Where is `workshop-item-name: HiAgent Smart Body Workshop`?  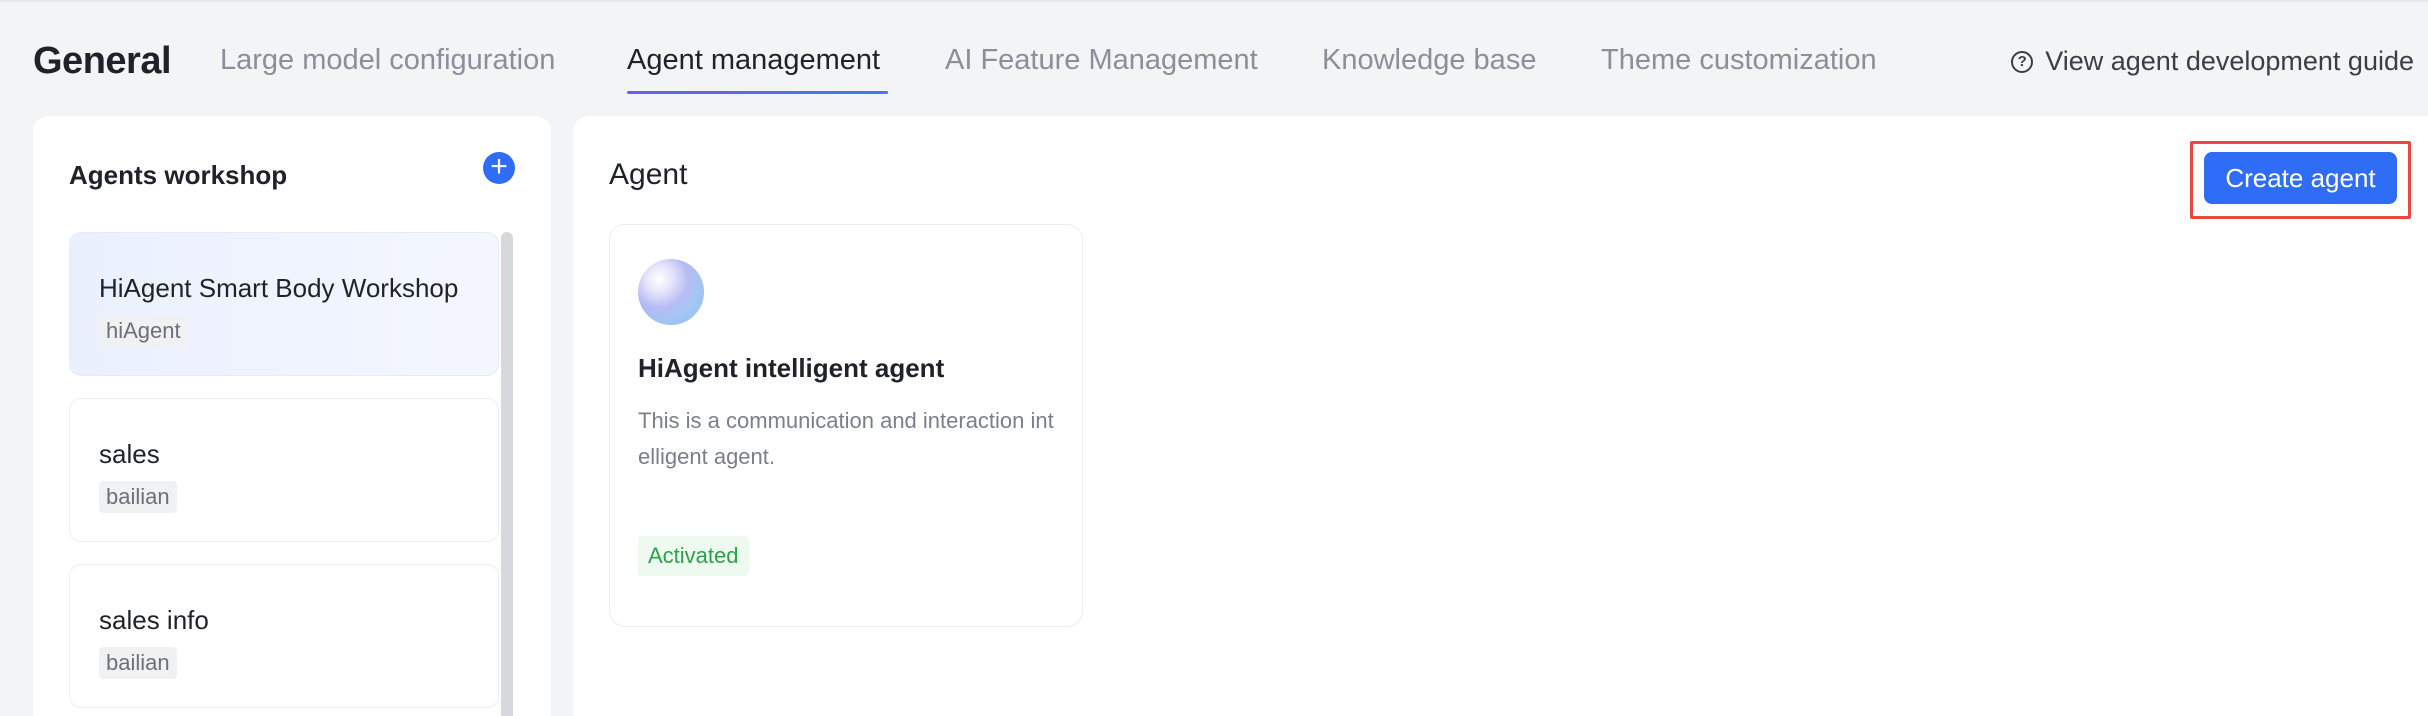 workshop-item-name: HiAgent Smart Body Workshop is located at coordinates (279, 288).